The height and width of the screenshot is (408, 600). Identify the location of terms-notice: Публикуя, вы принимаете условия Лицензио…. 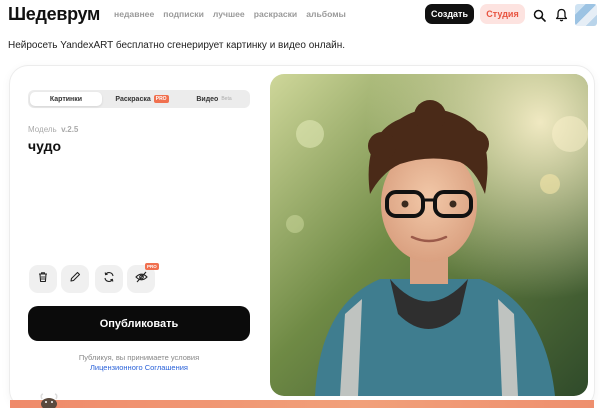
(139, 363).